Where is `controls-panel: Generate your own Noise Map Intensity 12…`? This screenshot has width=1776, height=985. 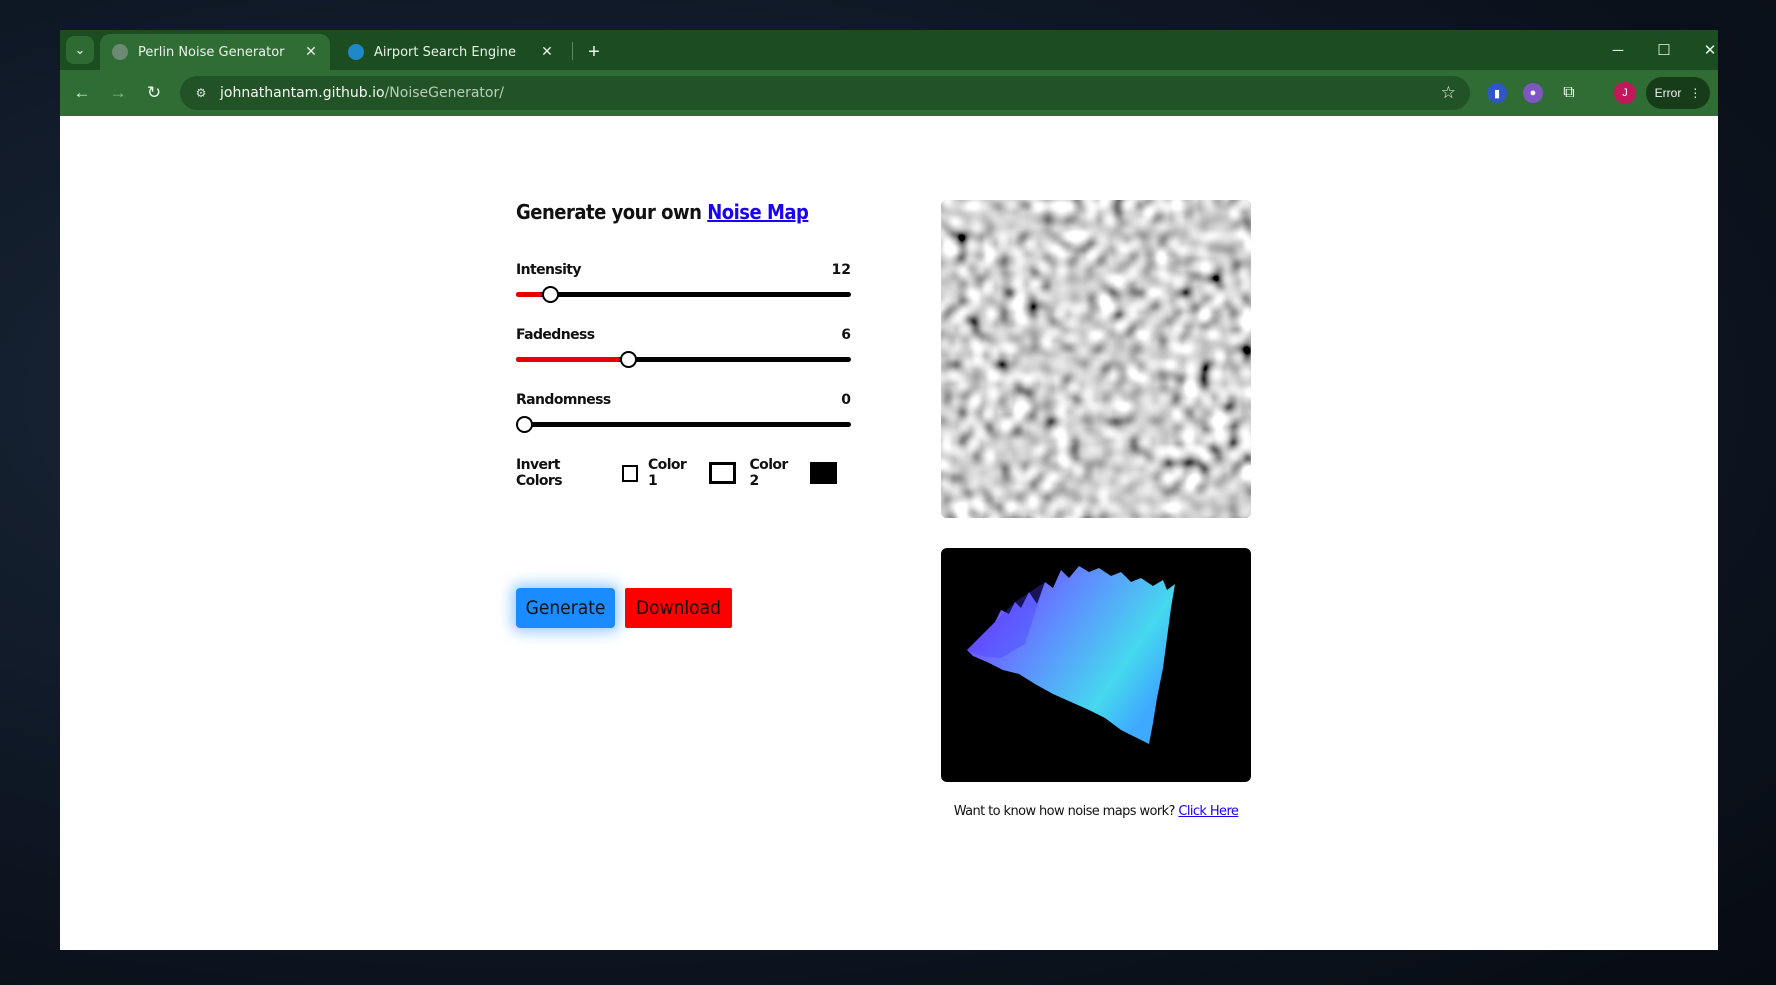
controls-panel: Generate your own Noise Map Intensity 12… is located at coordinates (683, 344).